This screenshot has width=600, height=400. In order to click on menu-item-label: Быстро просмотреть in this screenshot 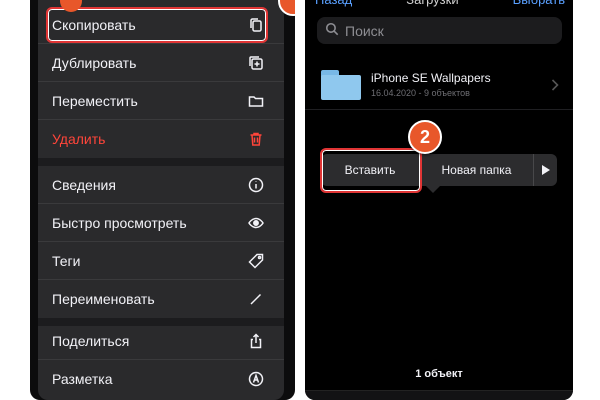, I will do `click(119, 222)`.